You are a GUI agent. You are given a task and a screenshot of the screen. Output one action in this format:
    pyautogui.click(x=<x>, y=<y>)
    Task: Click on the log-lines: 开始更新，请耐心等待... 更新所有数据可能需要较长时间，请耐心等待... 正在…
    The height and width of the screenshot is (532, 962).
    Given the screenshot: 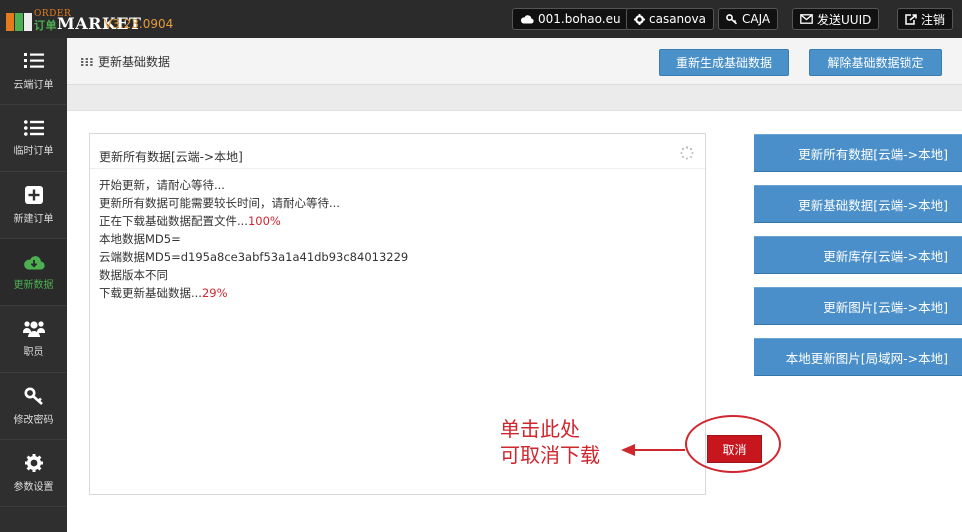 What is the action you would take?
    pyautogui.click(x=253, y=239)
    